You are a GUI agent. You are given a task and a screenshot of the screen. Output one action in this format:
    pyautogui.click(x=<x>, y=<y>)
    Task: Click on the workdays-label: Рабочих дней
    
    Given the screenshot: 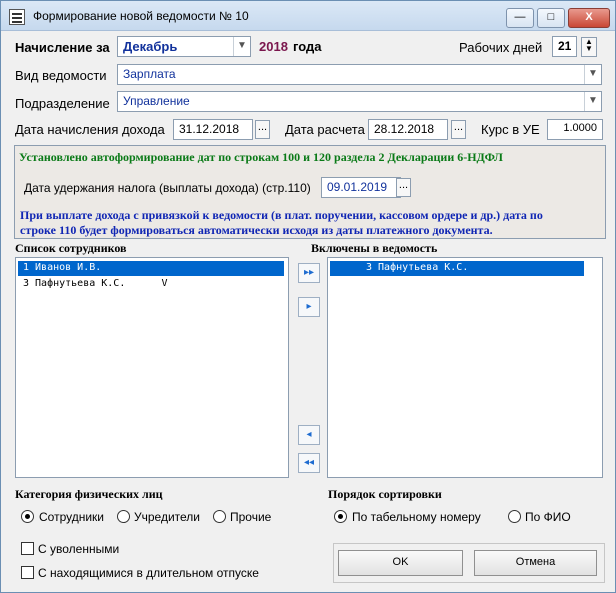 What is the action you would take?
    pyautogui.click(x=501, y=47)
    